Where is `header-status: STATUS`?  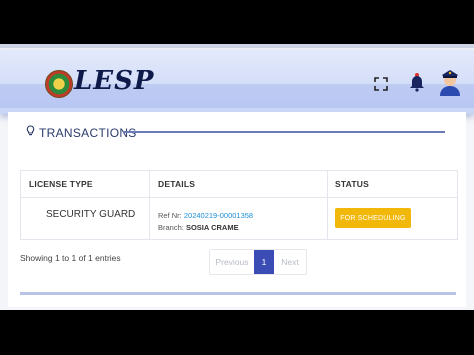
header-status: STATUS is located at coordinates (352, 184).